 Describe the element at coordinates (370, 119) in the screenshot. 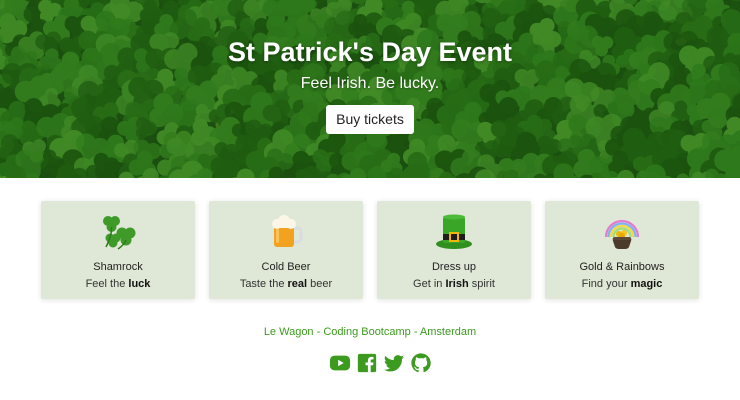

I see `buy-tickets-button: Buy tickets` at that location.